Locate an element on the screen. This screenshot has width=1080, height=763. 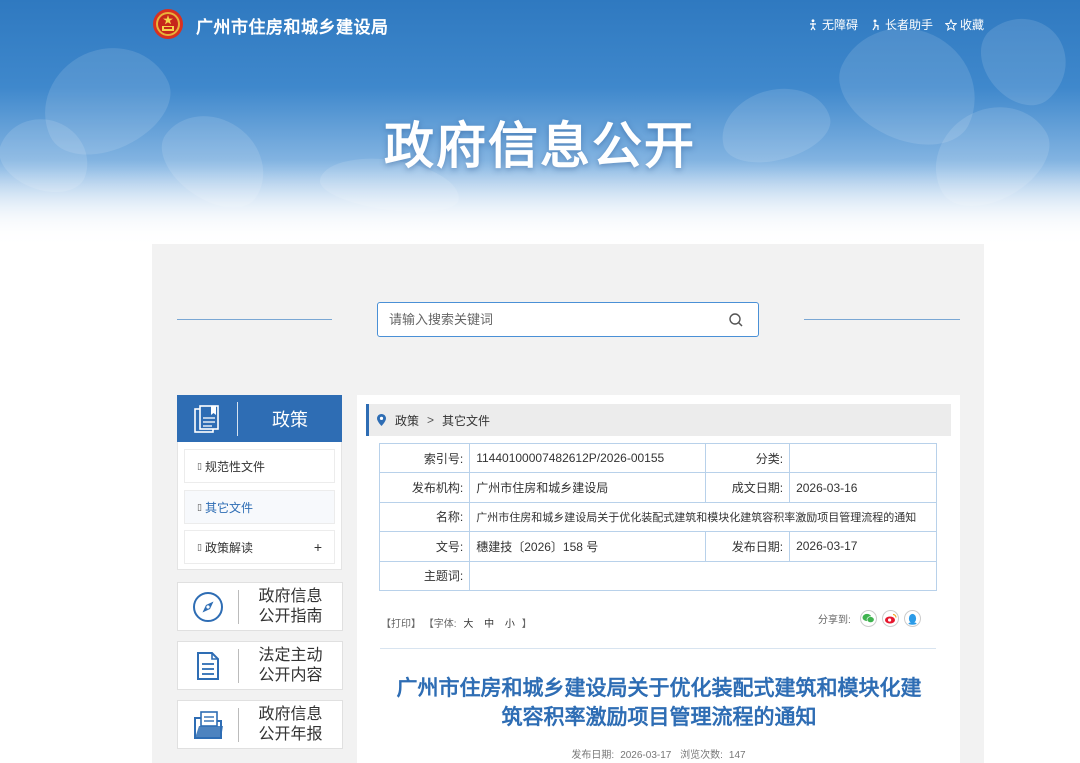
article-views-count: 147 is located at coordinates (737, 755).